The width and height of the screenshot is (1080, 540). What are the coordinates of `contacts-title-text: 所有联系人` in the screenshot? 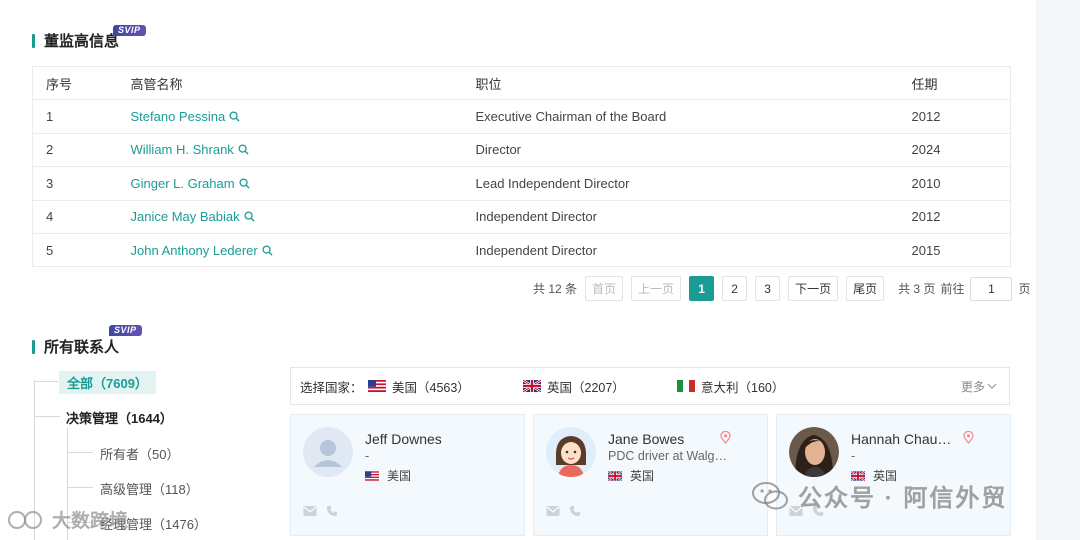 It's located at (82, 347).